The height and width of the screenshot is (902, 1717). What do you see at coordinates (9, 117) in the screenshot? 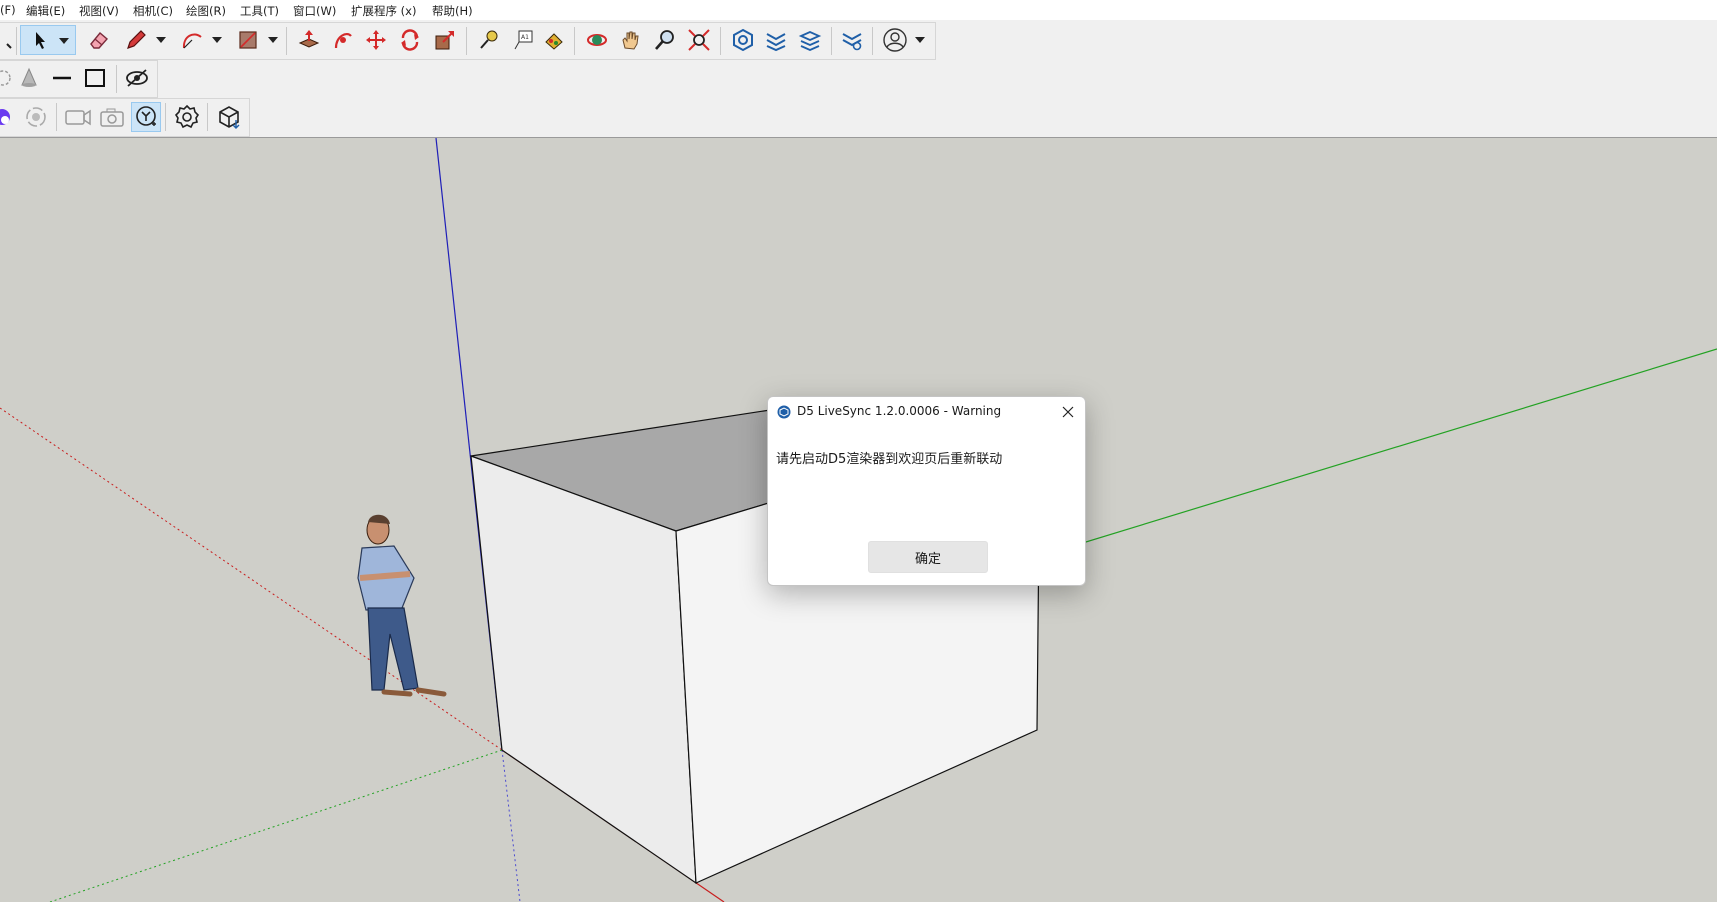
I see `d5-logo-icon` at bounding box center [9, 117].